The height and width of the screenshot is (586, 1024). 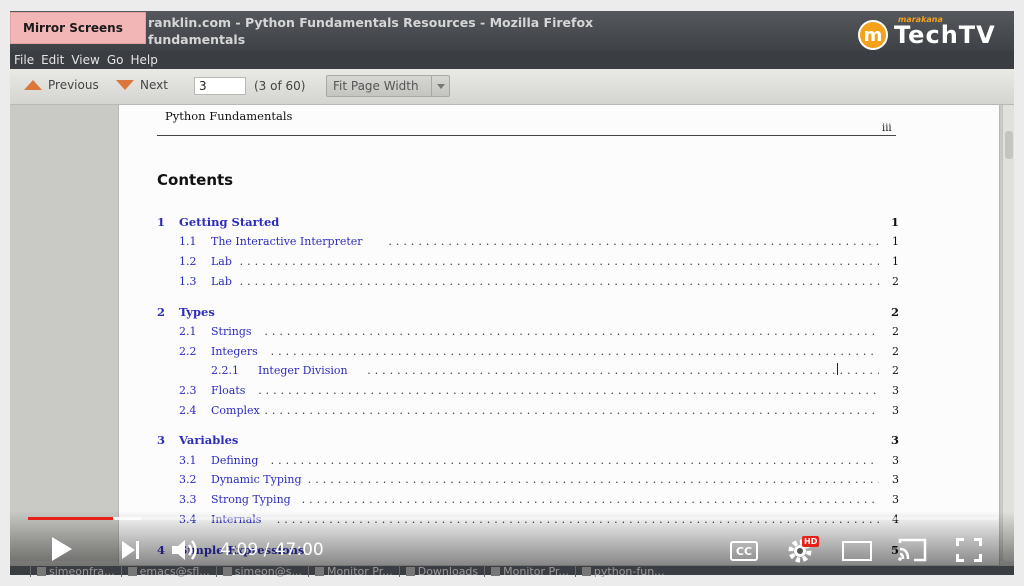 I want to click on previous-page-button: Previous, so click(x=61, y=85).